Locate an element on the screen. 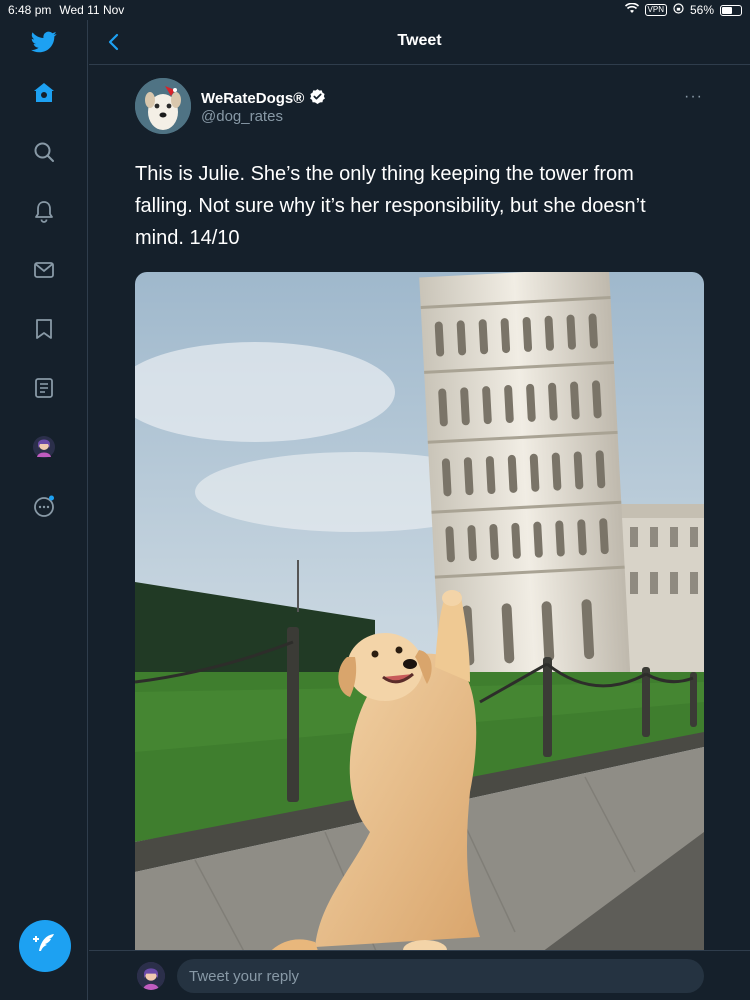 This screenshot has width=750, height=1000. home-icon is located at coordinates (44, 95).